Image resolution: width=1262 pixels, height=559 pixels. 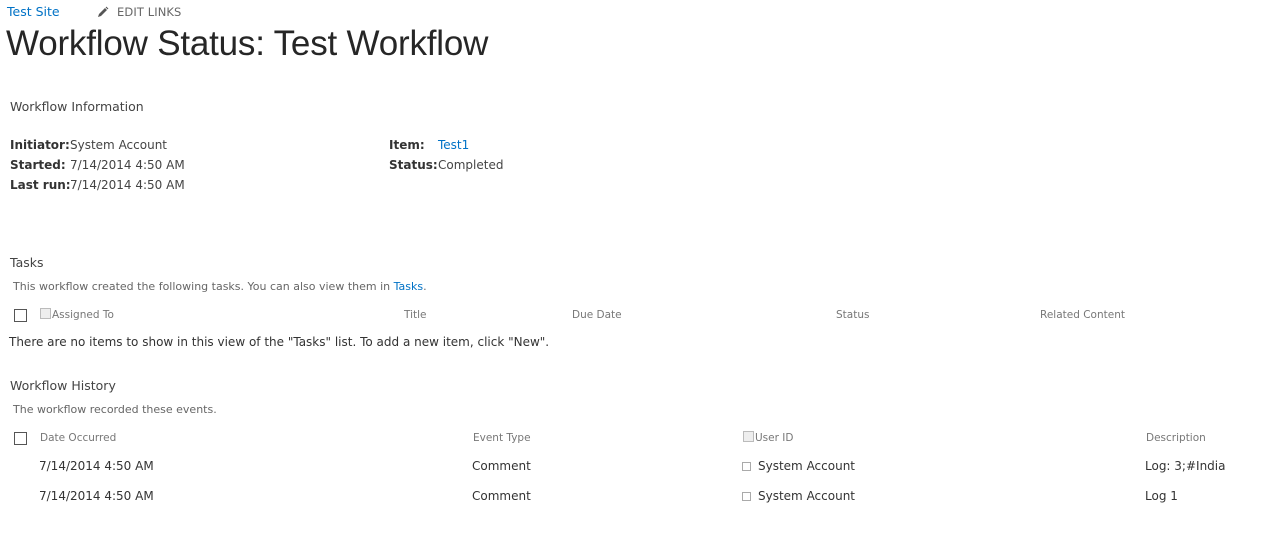 What do you see at coordinates (1176, 438) in the screenshot?
I see `history-column-description: Description` at bounding box center [1176, 438].